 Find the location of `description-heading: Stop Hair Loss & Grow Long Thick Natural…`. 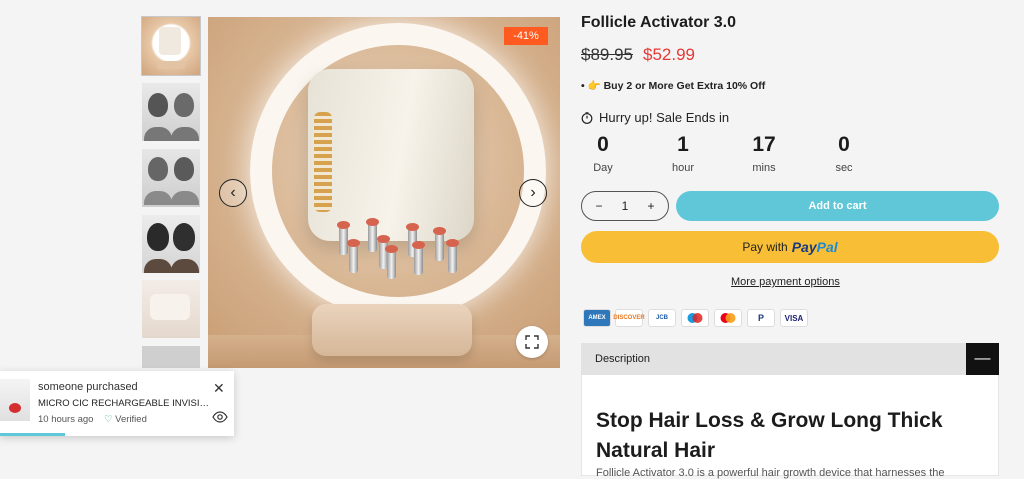

description-heading: Stop Hair Loss & Grow Long Thick Natural… is located at coordinates (769, 435).